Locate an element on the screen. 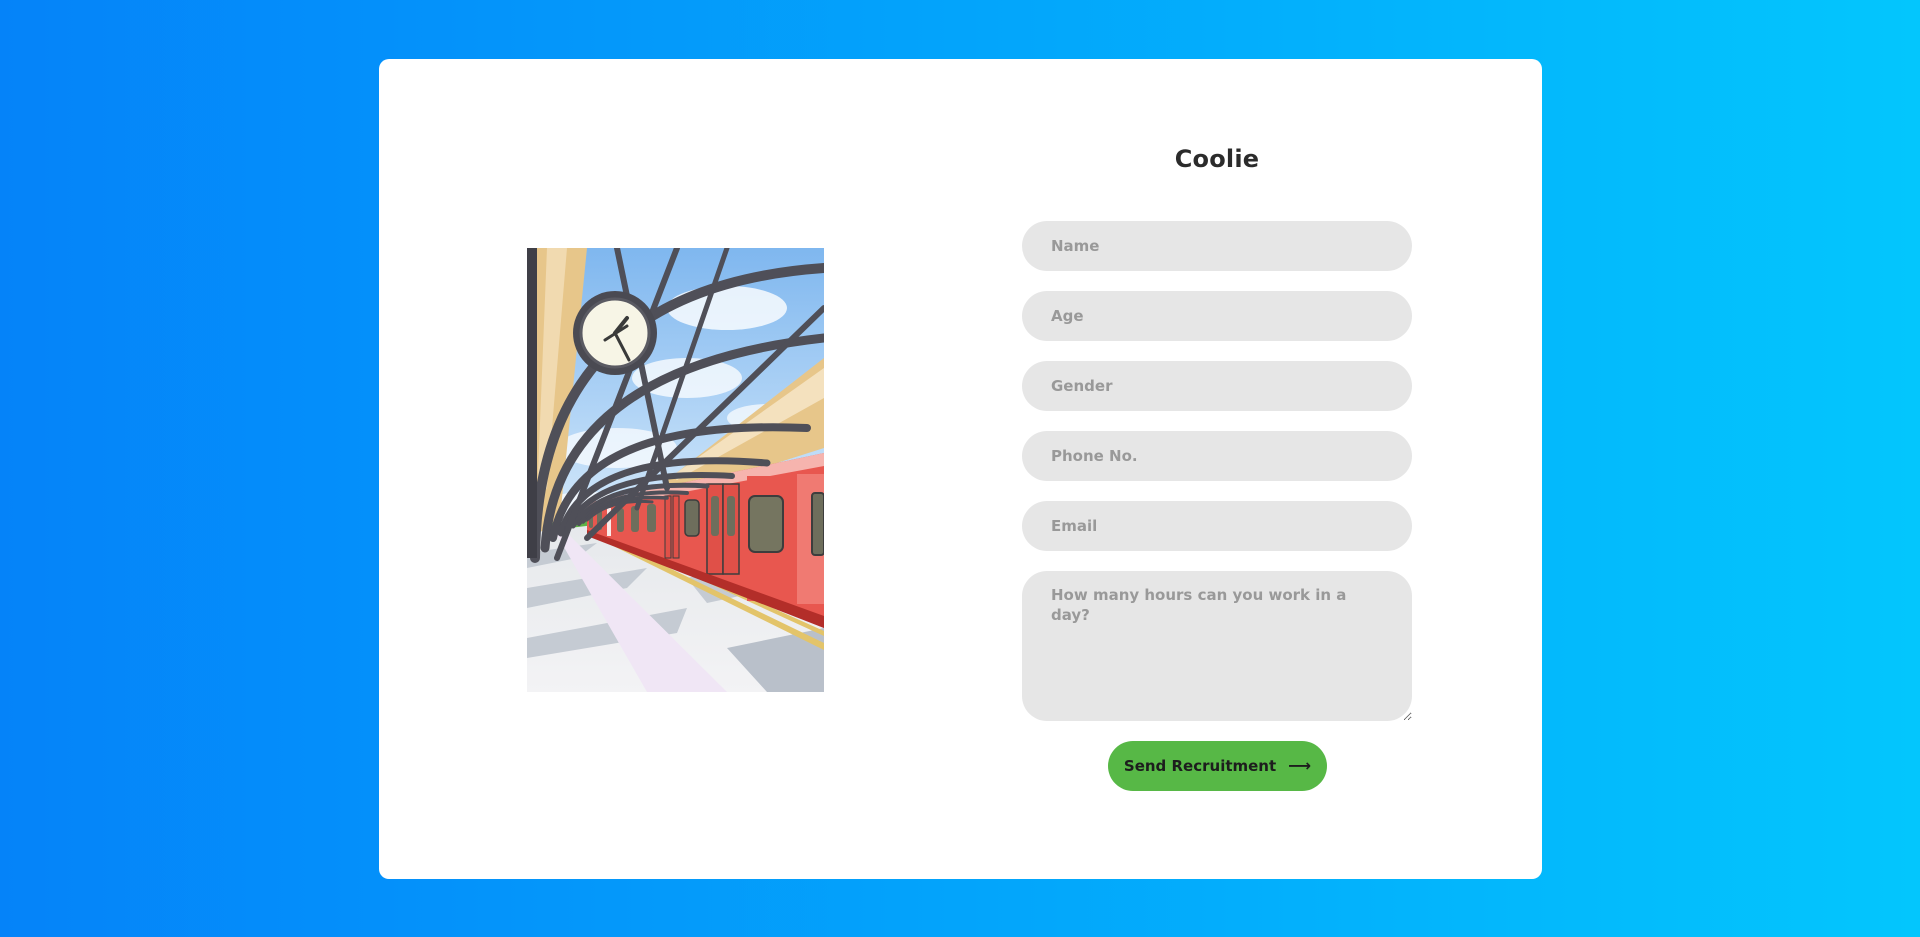 This screenshot has width=1920, height=937. arrow-right-icon: ⟶ is located at coordinates (1300, 765).